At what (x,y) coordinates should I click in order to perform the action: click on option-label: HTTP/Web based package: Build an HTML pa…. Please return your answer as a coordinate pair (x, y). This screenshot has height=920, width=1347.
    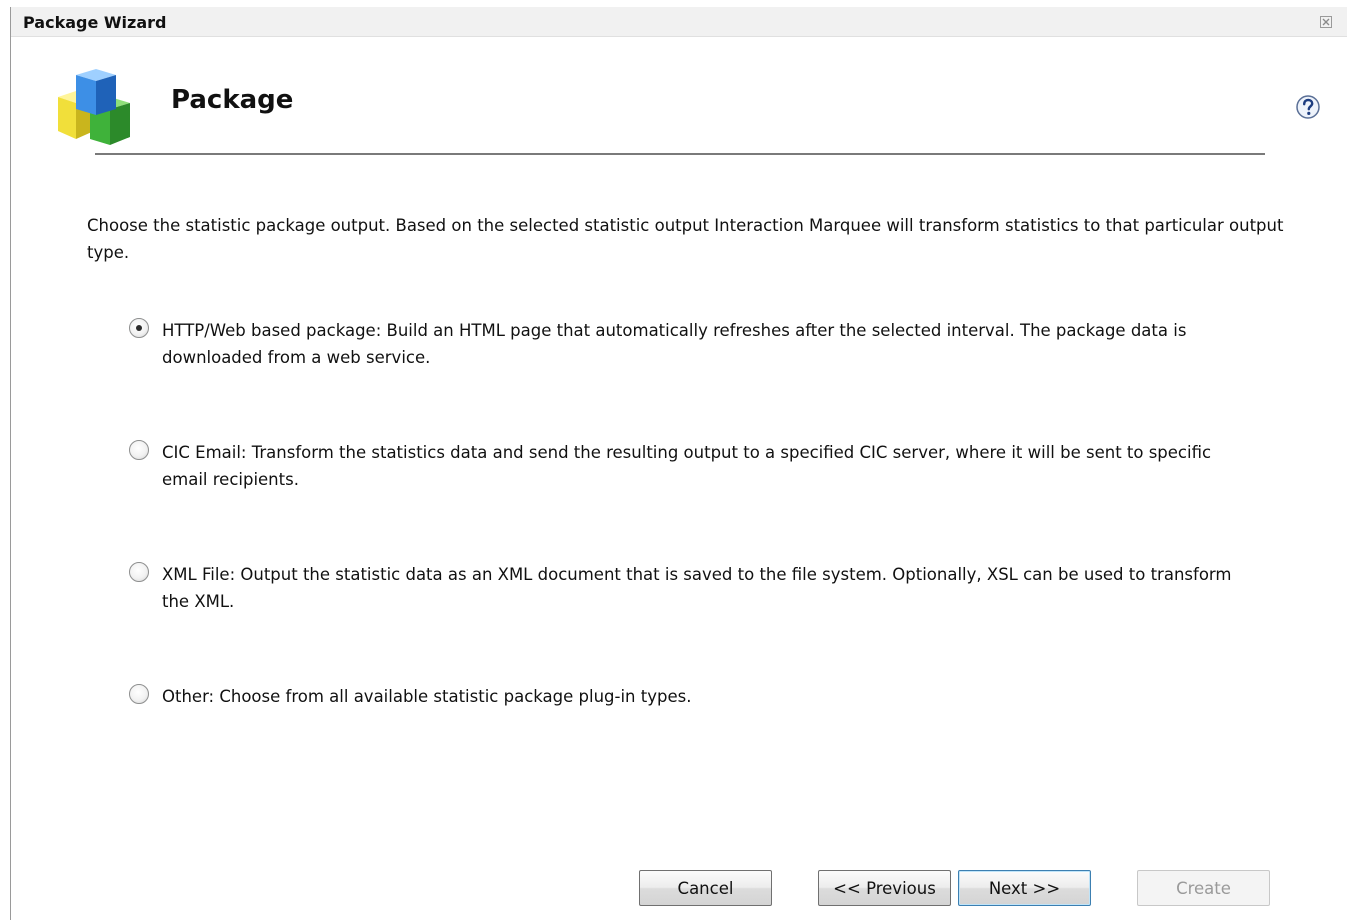
    Looking at the image, I should click on (674, 344).